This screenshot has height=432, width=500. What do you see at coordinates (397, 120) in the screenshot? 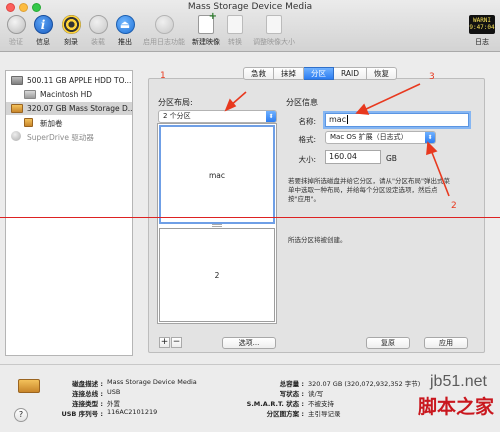
I see `partition-name-field: mac` at bounding box center [397, 120].